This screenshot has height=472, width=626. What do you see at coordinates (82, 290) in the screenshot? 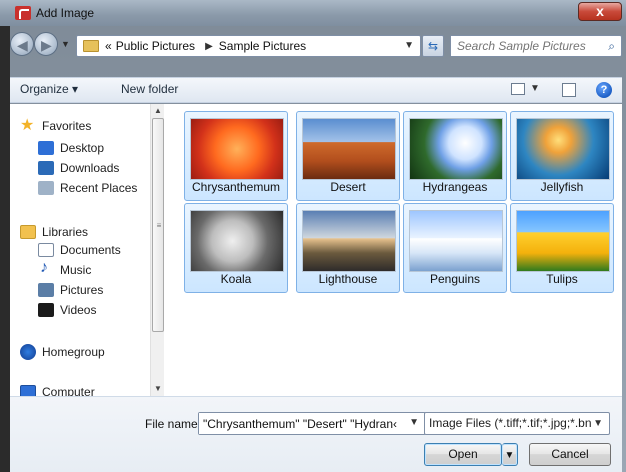
I see `nav-label-pictures: Pictures` at bounding box center [82, 290].